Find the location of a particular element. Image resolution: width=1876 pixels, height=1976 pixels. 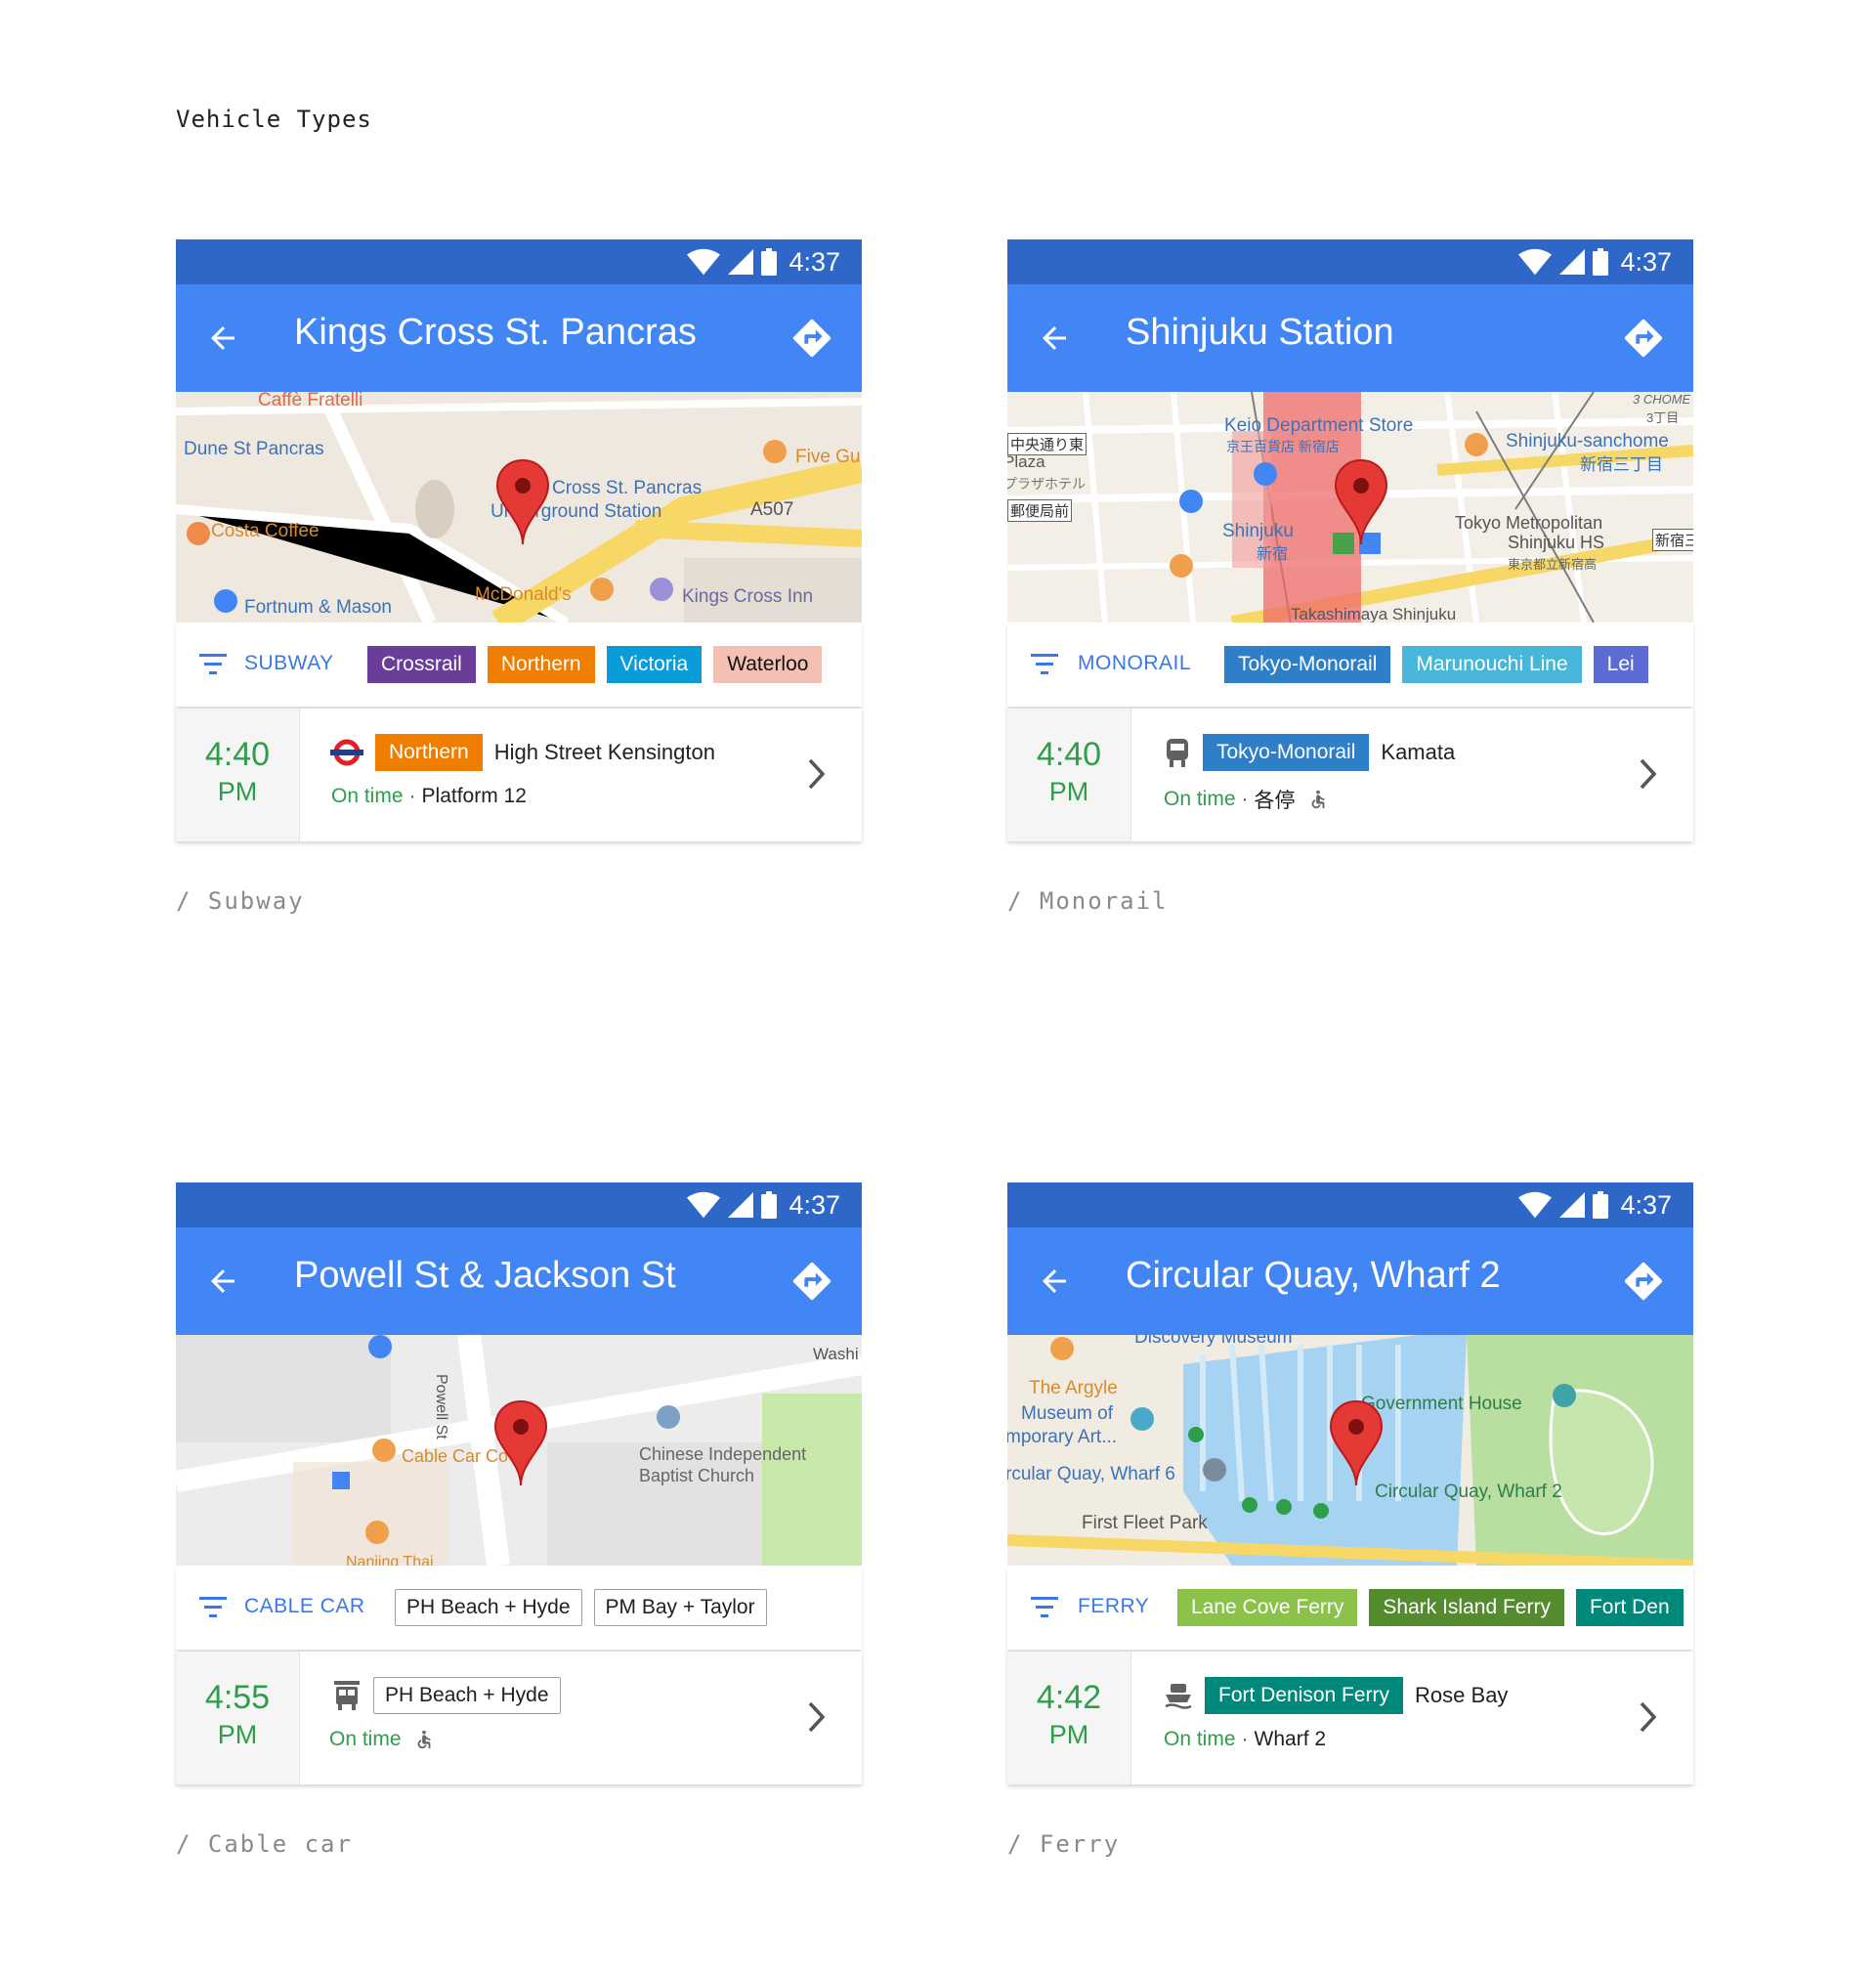

mode-label: FERRY is located at coordinates (1113, 1606).